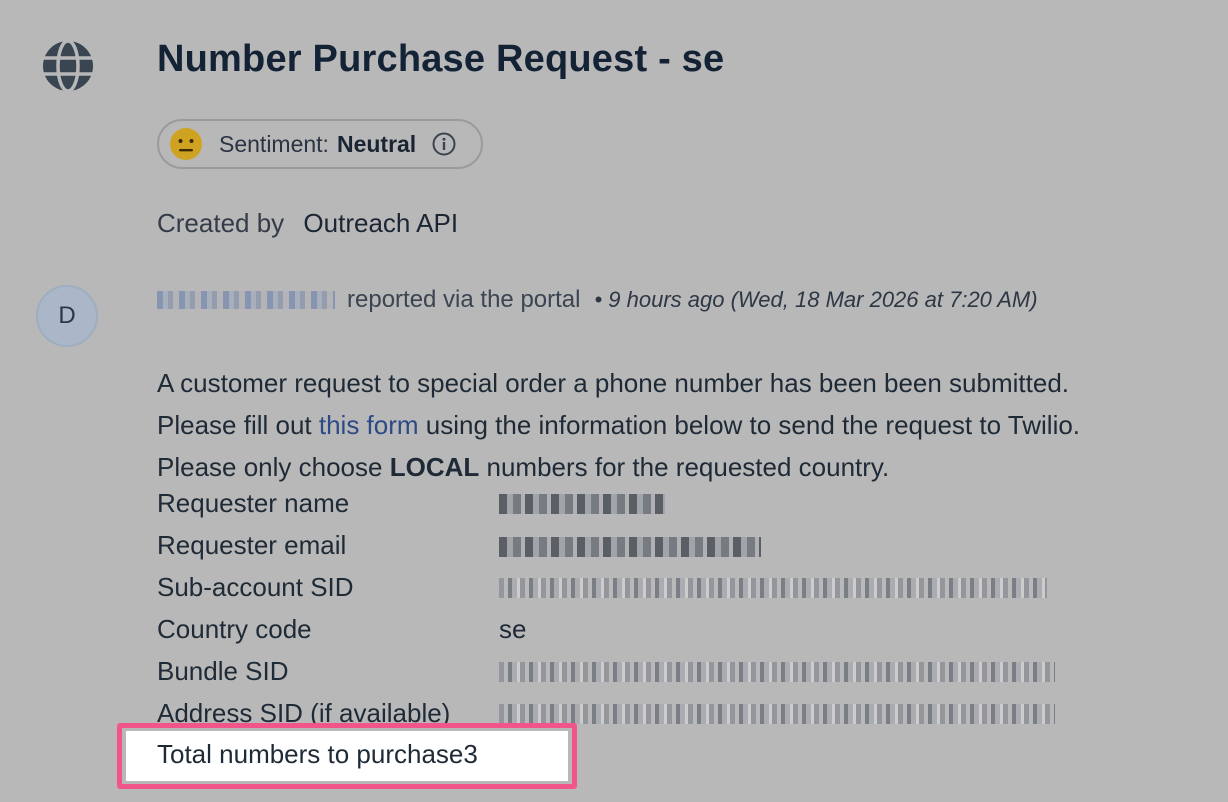 The image size is (1228, 802). What do you see at coordinates (513, 629) in the screenshot?
I see `country-code-value: se` at bounding box center [513, 629].